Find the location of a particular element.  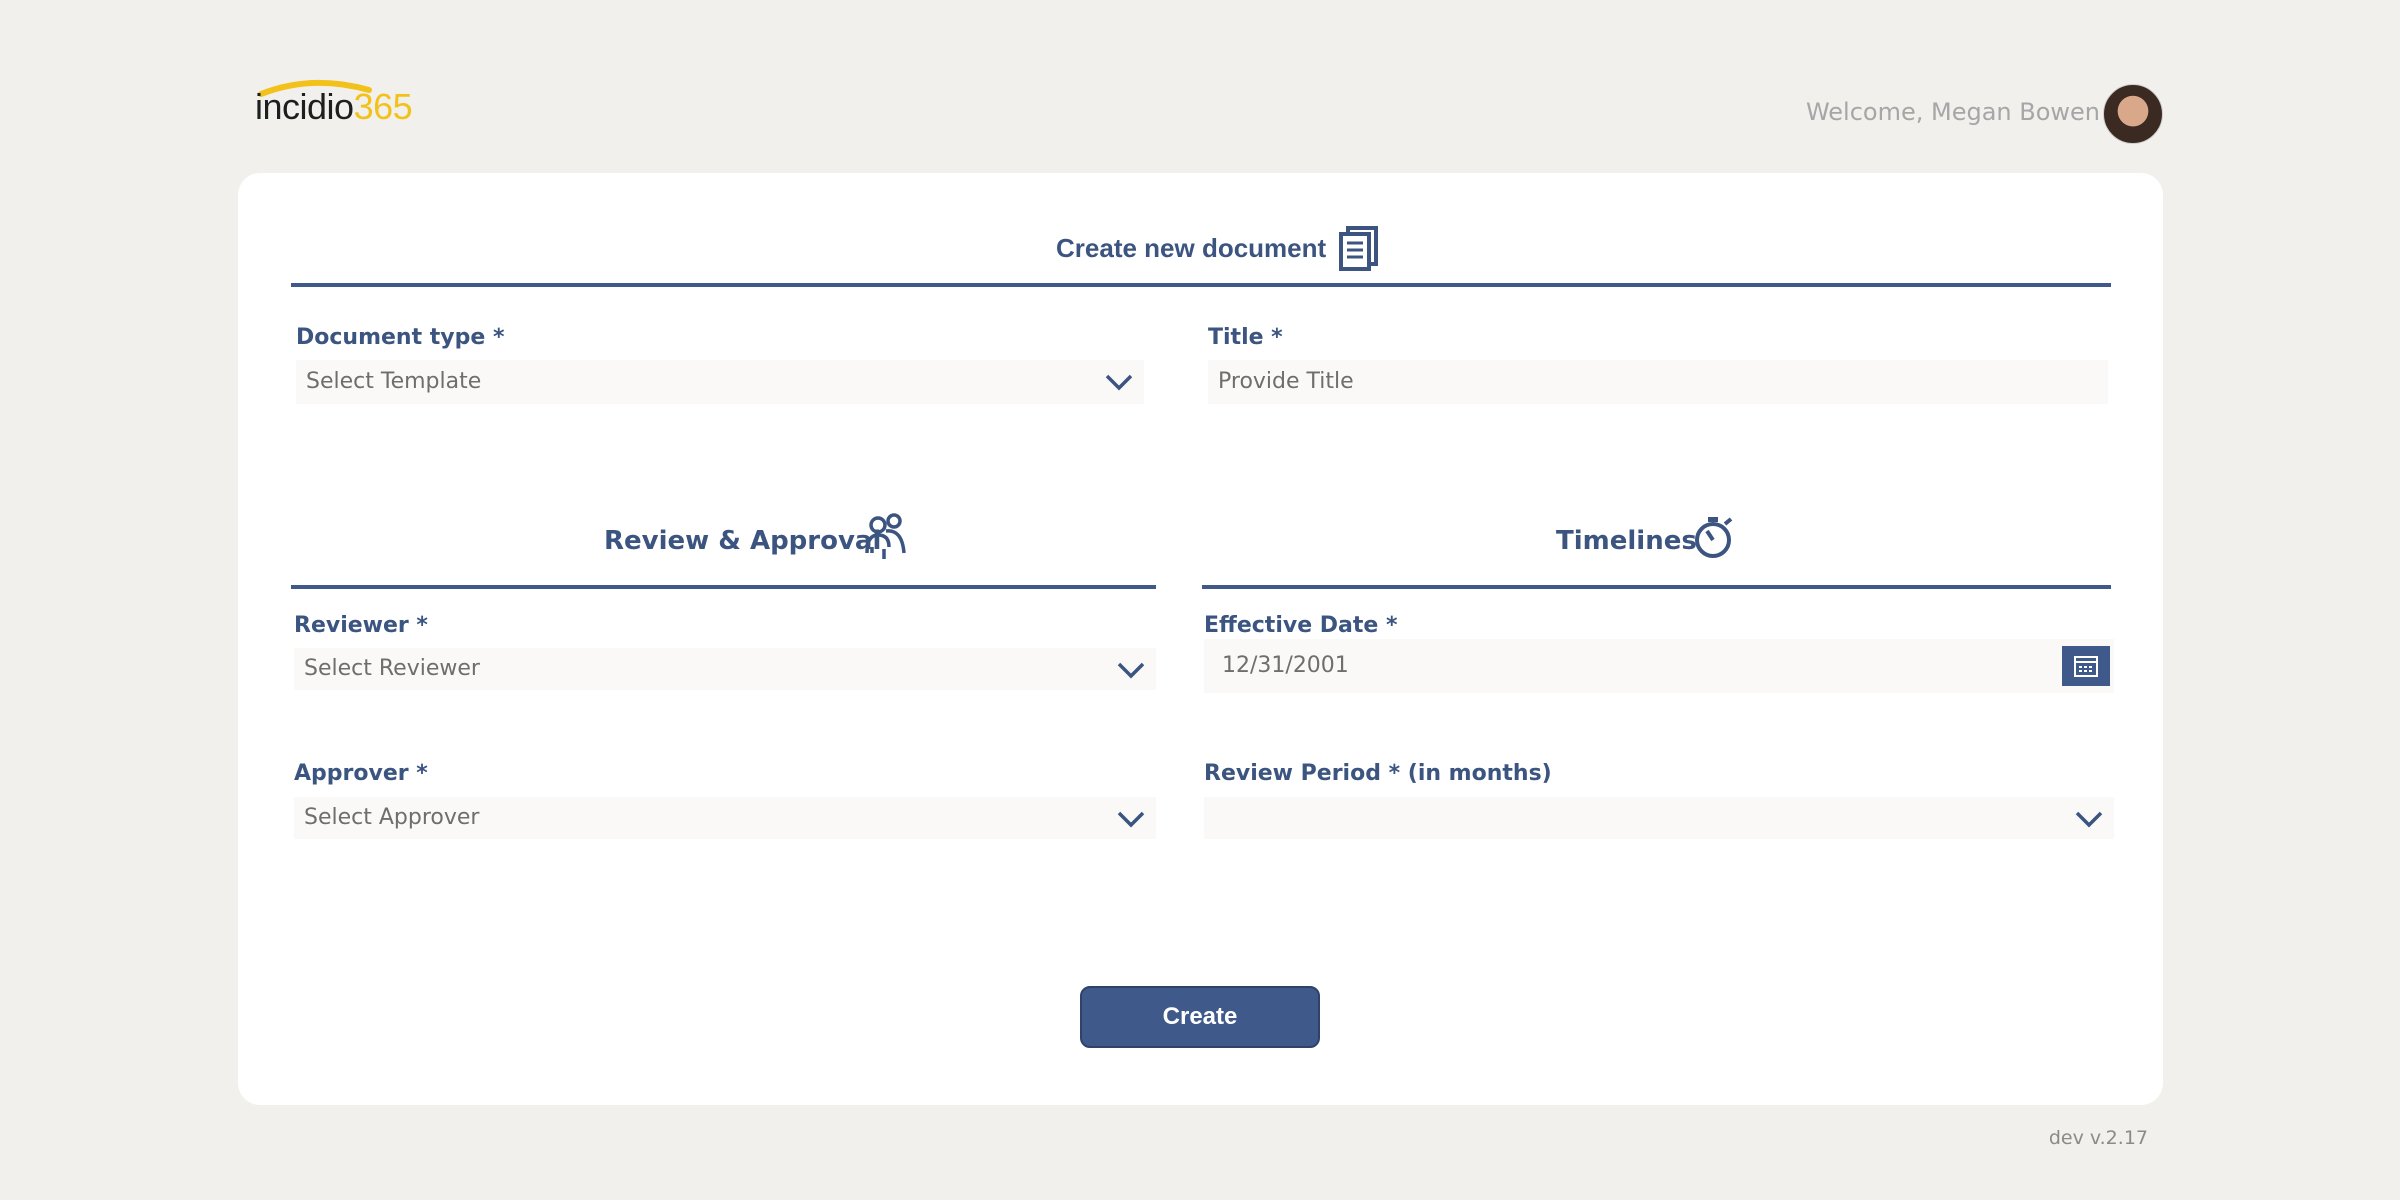

document-type-label: Document type * is located at coordinates (400, 337).